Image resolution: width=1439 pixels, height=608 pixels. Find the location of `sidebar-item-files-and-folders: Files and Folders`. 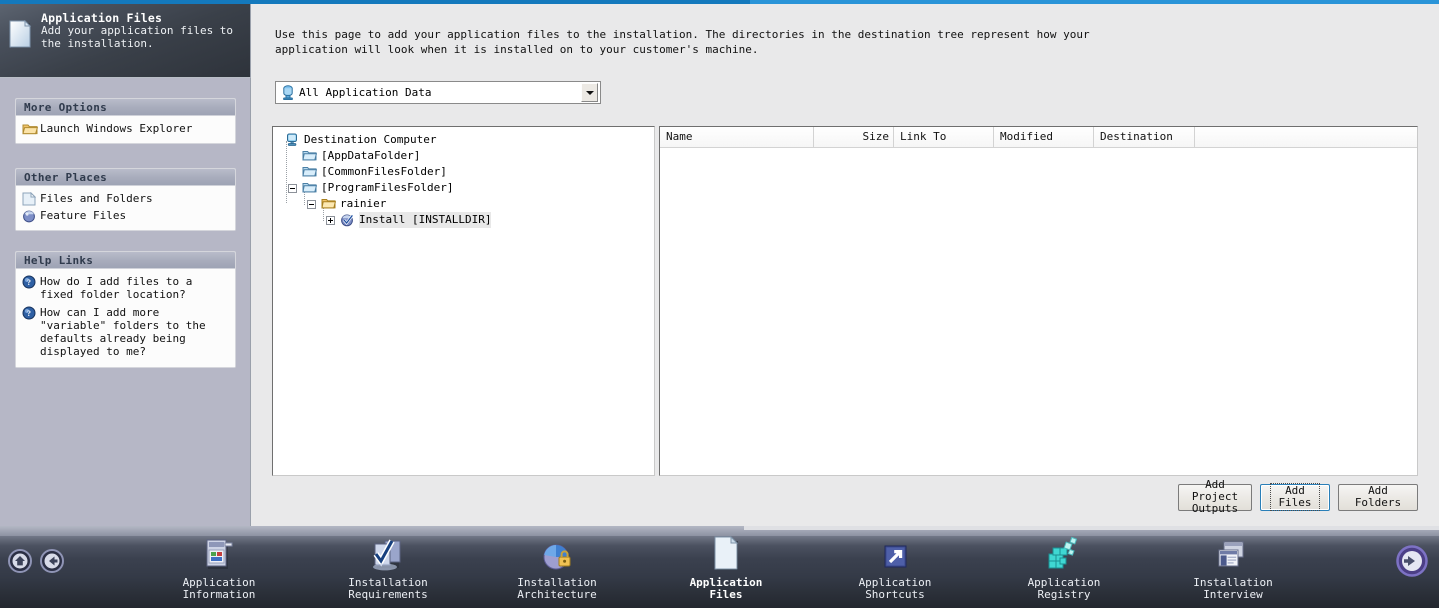

sidebar-item-files-and-folders: Files and Folders is located at coordinates (125, 198).